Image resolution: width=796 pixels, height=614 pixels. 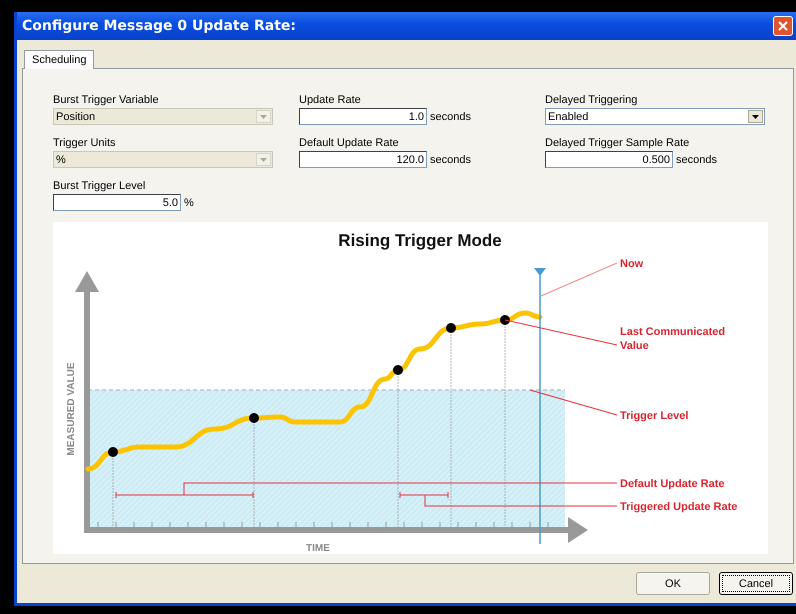 I want to click on number-field: 0.500, so click(x=609, y=159).